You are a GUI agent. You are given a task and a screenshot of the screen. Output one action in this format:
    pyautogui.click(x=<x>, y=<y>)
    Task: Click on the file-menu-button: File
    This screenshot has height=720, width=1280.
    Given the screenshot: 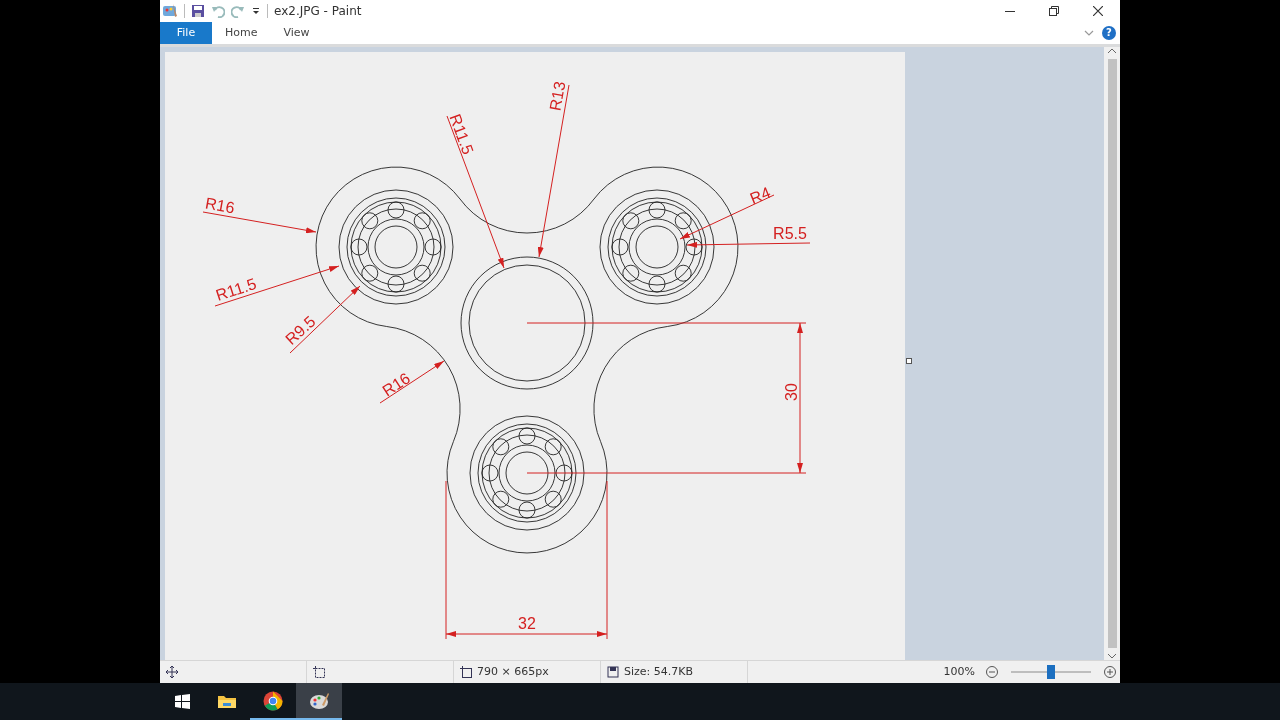 What is the action you would take?
    pyautogui.click(x=186, y=33)
    